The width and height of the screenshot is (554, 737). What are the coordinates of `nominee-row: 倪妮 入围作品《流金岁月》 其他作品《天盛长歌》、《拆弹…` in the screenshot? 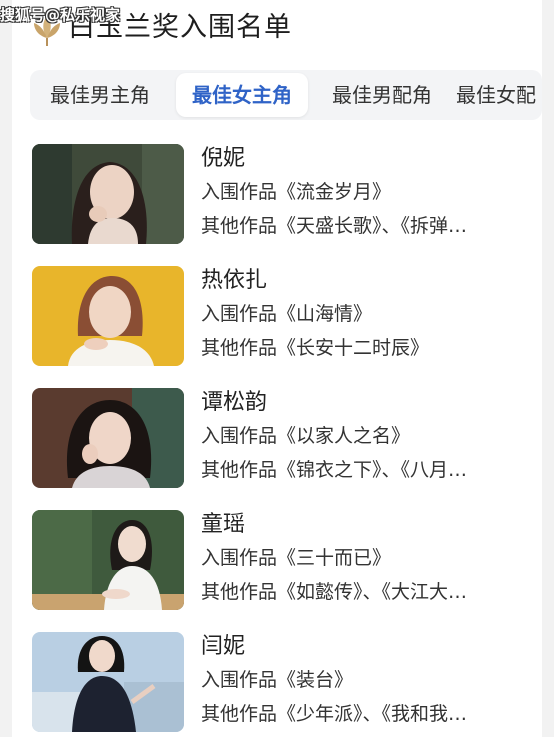 It's located at (287, 196).